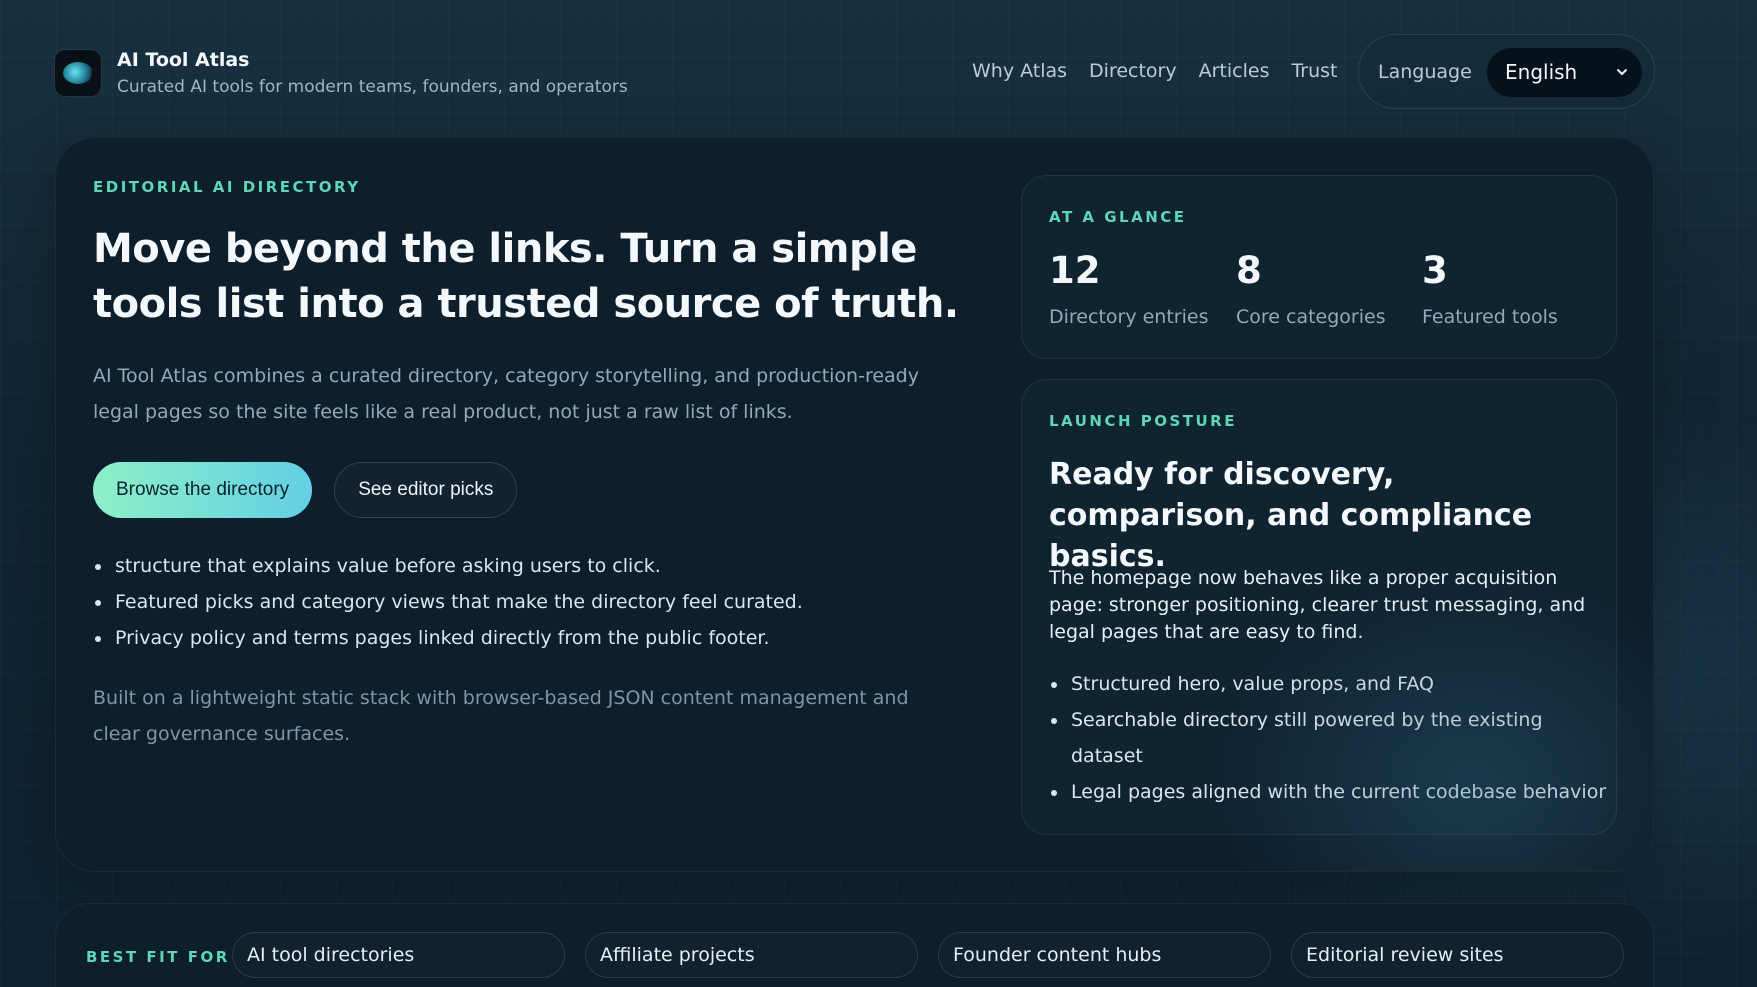 The image size is (1757, 987). Describe the element at coordinates (1129, 317) in the screenshot. I see `stat-label: Directory entries` at that location.